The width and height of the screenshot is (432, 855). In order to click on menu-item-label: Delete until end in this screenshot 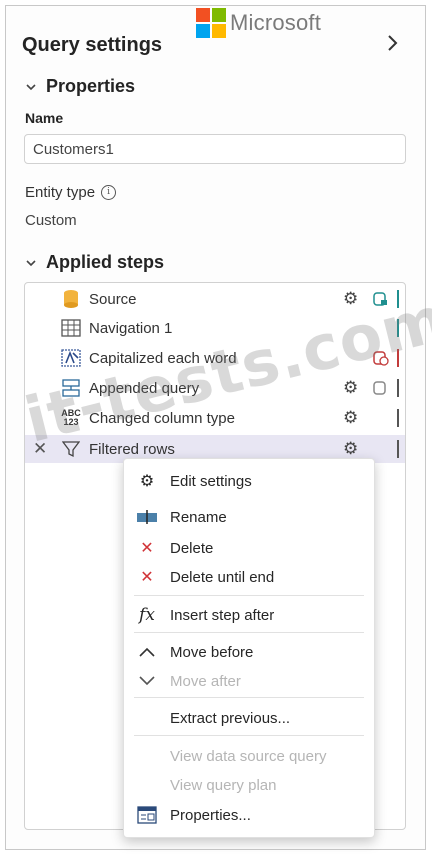, I will do `click(222, 577)`.